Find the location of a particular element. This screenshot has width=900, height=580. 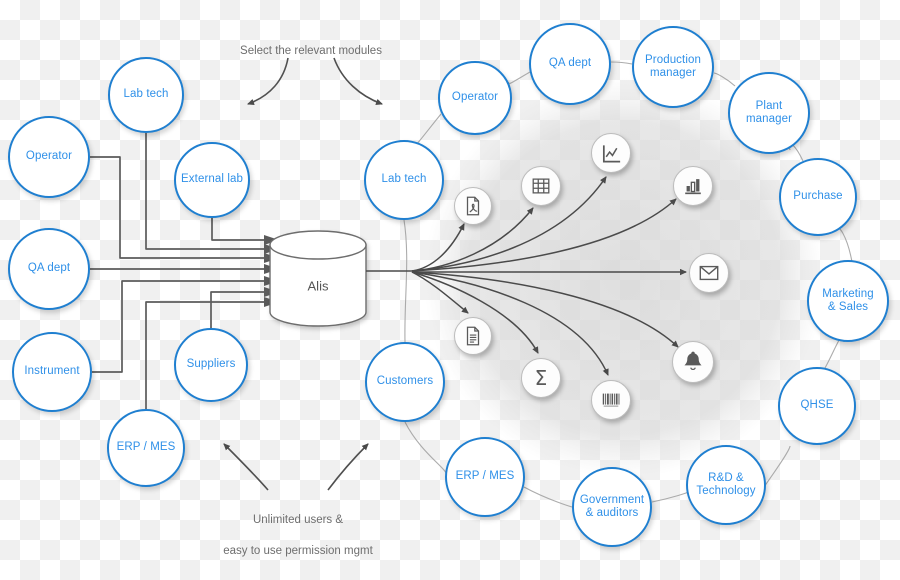

left-suppliers: Suppliers is located at coordinates (211, 365).